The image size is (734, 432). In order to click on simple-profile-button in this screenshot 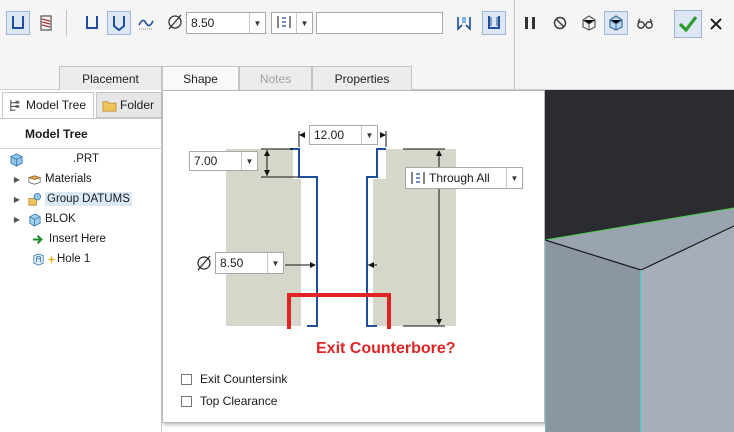, I will do `click(92, 23)`.